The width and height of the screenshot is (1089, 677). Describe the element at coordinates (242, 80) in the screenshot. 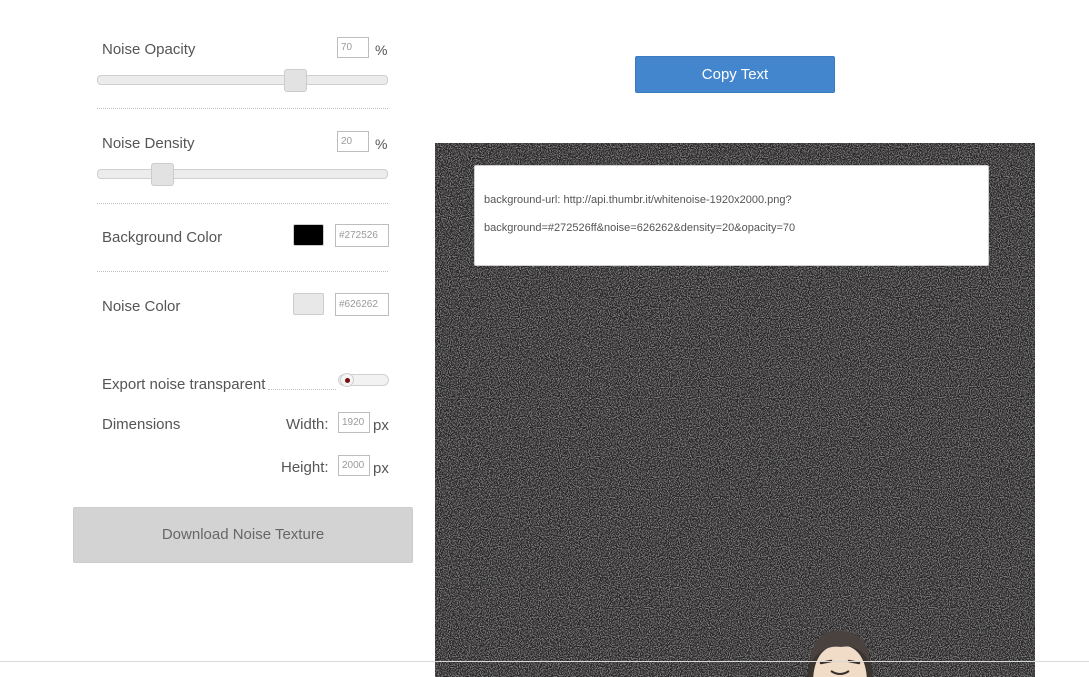

I see `noise-opacity-slider` at that location.